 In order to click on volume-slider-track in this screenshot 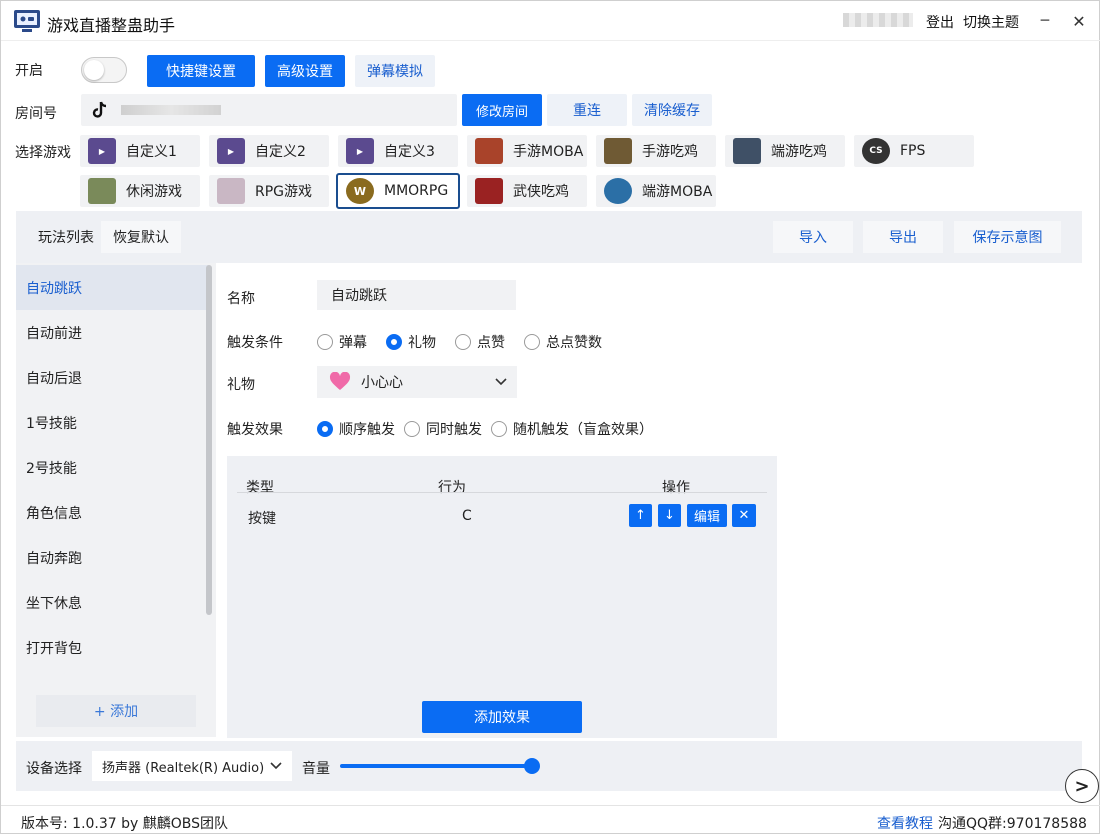, I will do `click(436, 766)`.